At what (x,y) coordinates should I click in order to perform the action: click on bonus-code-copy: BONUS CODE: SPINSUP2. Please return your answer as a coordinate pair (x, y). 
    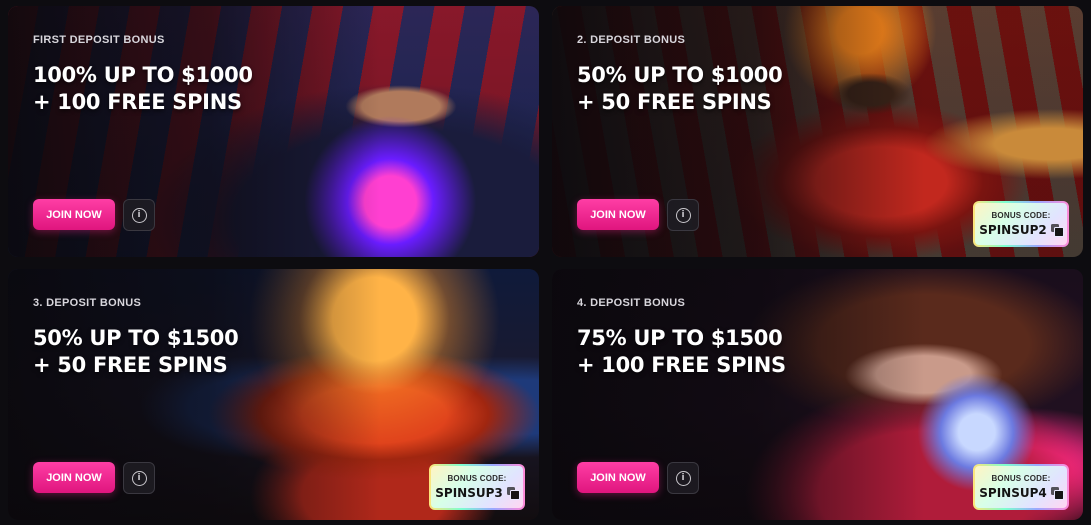
    Looking at the image, I should click on (1021, 224).